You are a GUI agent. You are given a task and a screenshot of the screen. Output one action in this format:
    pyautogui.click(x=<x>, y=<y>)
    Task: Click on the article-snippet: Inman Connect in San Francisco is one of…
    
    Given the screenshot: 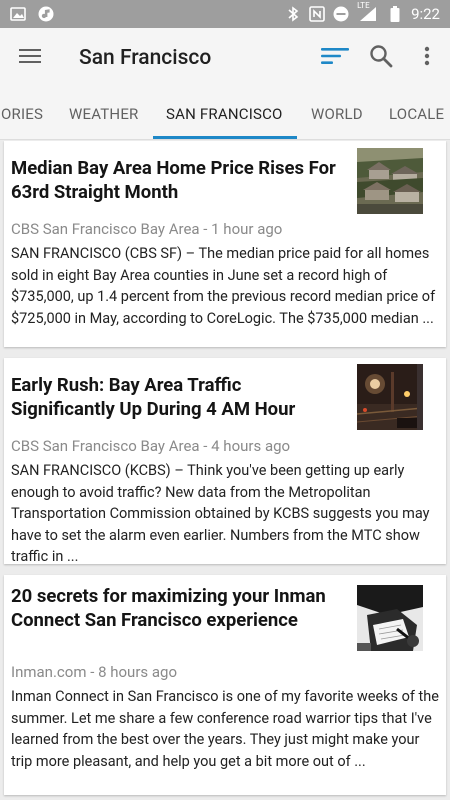 What is the action you would take?
    pyautogui.click(x=227, y=729)
    